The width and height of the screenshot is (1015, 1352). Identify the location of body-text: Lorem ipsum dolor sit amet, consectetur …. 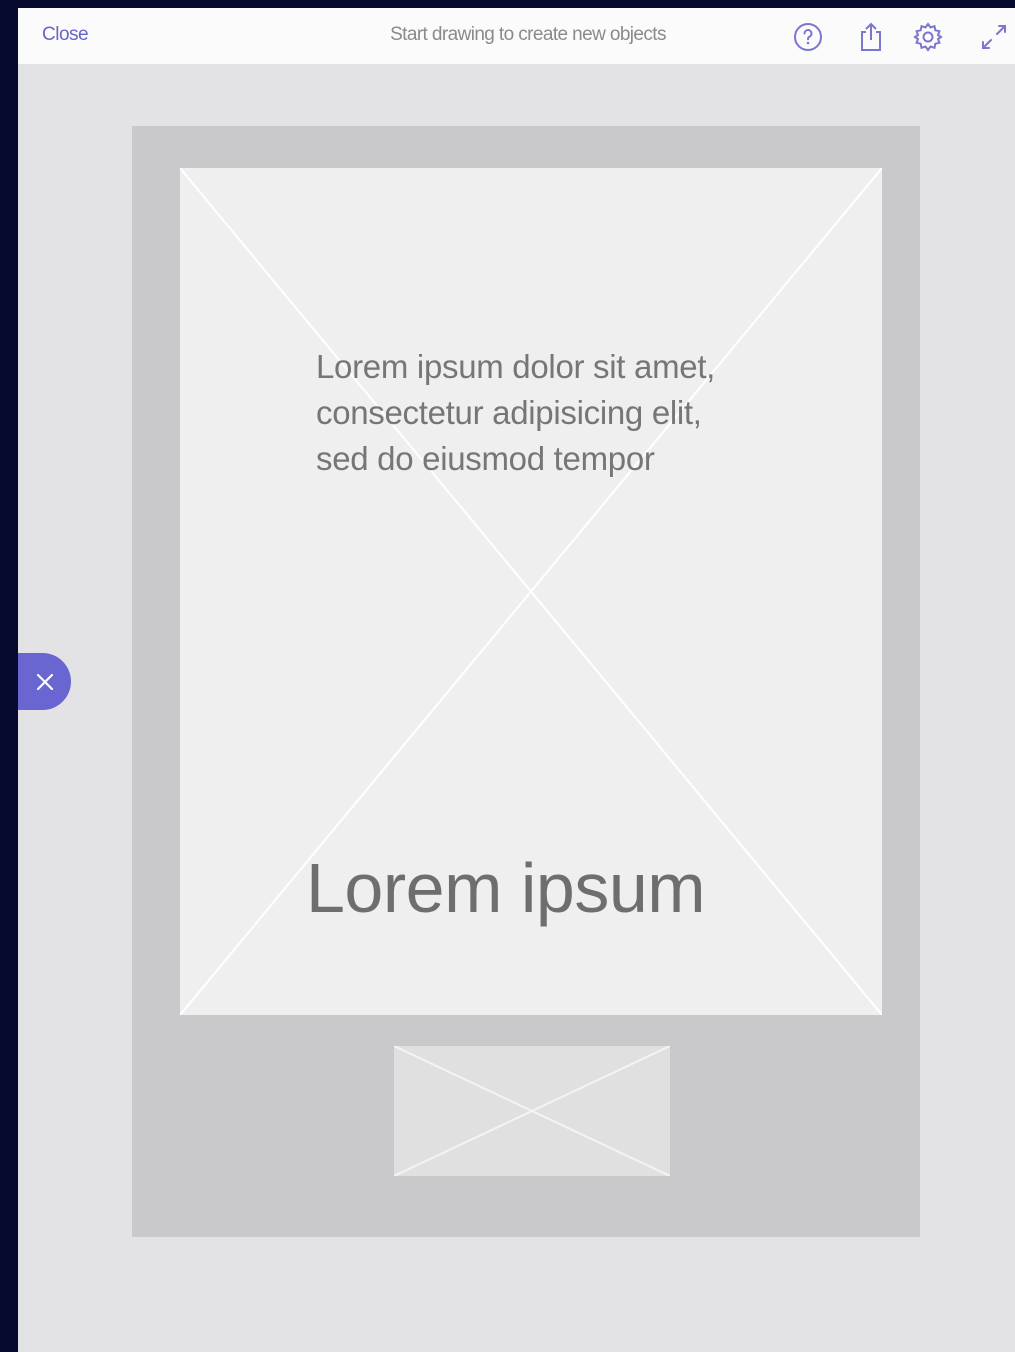
(566, 413).